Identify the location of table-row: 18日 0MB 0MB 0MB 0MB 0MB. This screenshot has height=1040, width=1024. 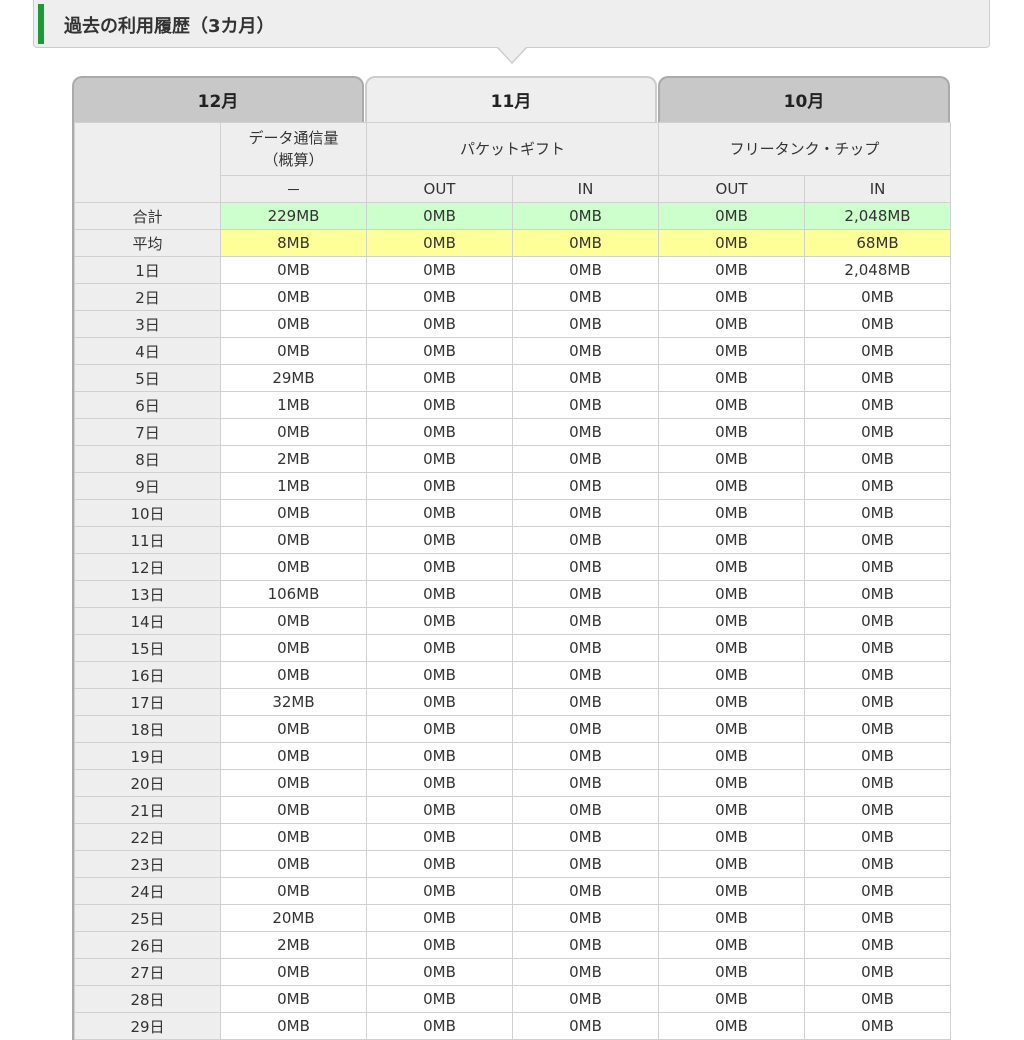
(513, 729).